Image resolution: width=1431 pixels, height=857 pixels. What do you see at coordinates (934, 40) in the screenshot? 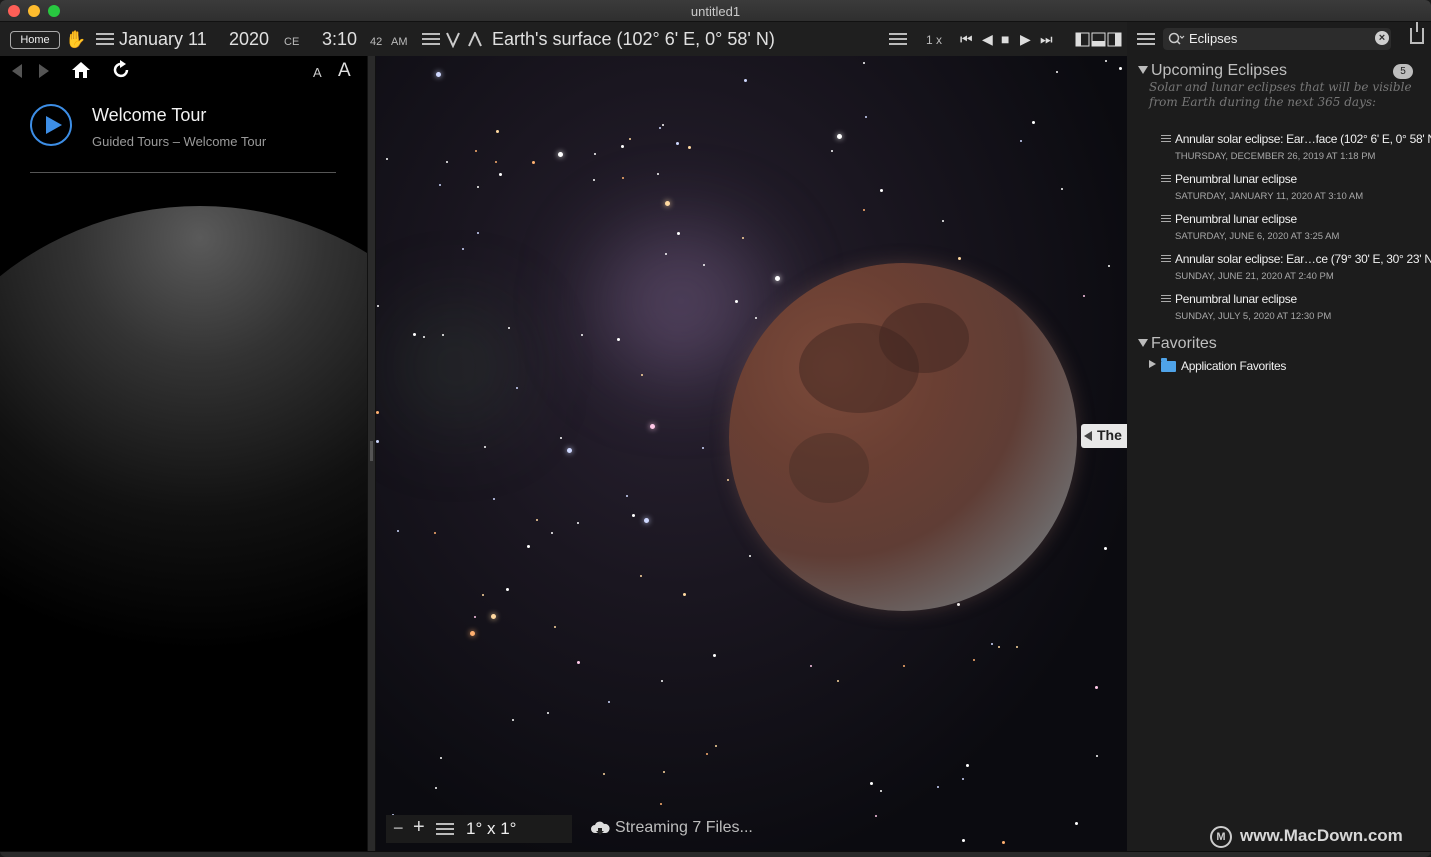
I see `time-rate: 1 x` at bounding box center [934, 40].